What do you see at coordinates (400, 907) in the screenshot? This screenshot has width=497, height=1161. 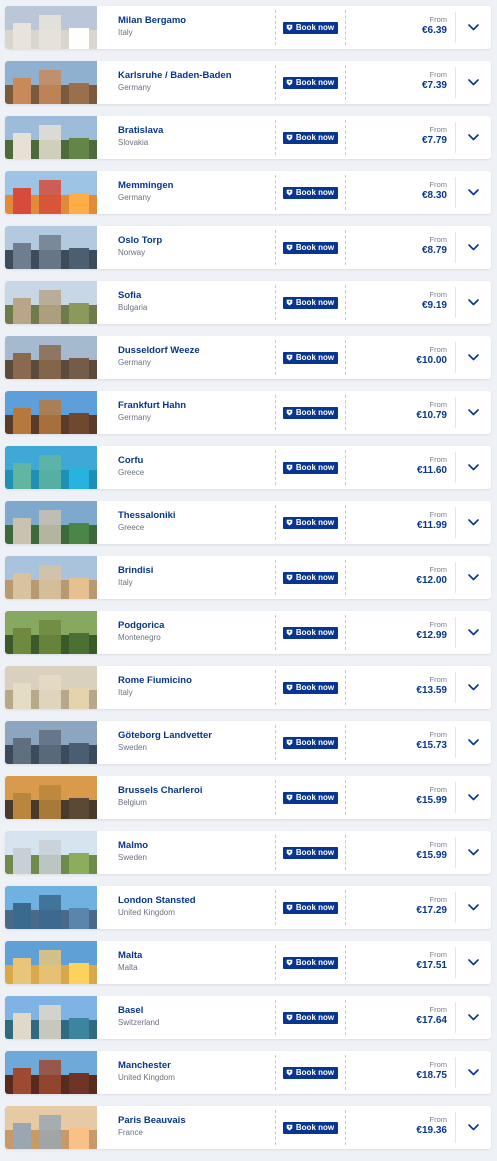 I see `fare-price: From €17.29` at bounding box center [400, 907].